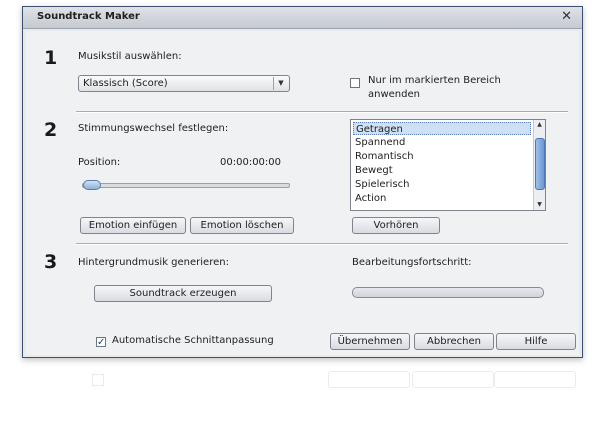 This screenshot has height=432, width=592. I want to click on only-marked-label-line2: anwenden, so click(394, 94).